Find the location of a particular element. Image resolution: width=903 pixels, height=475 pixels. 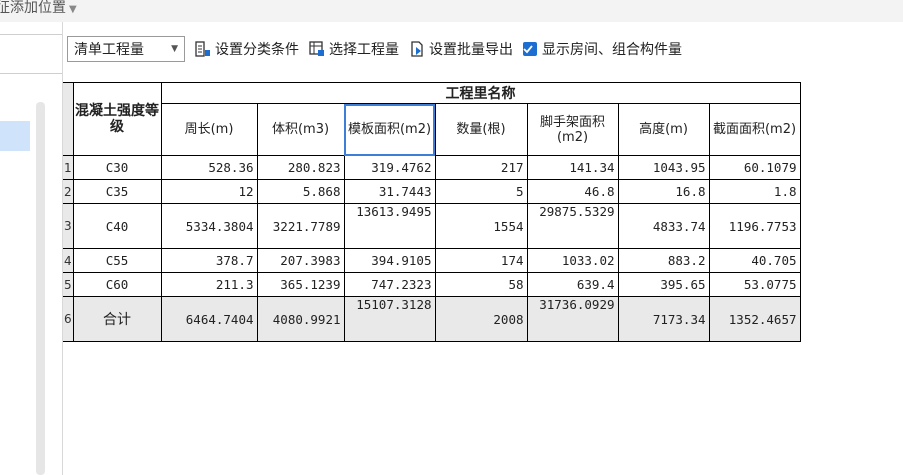

grade-cell: C40 is located at coordinates (117, 226).